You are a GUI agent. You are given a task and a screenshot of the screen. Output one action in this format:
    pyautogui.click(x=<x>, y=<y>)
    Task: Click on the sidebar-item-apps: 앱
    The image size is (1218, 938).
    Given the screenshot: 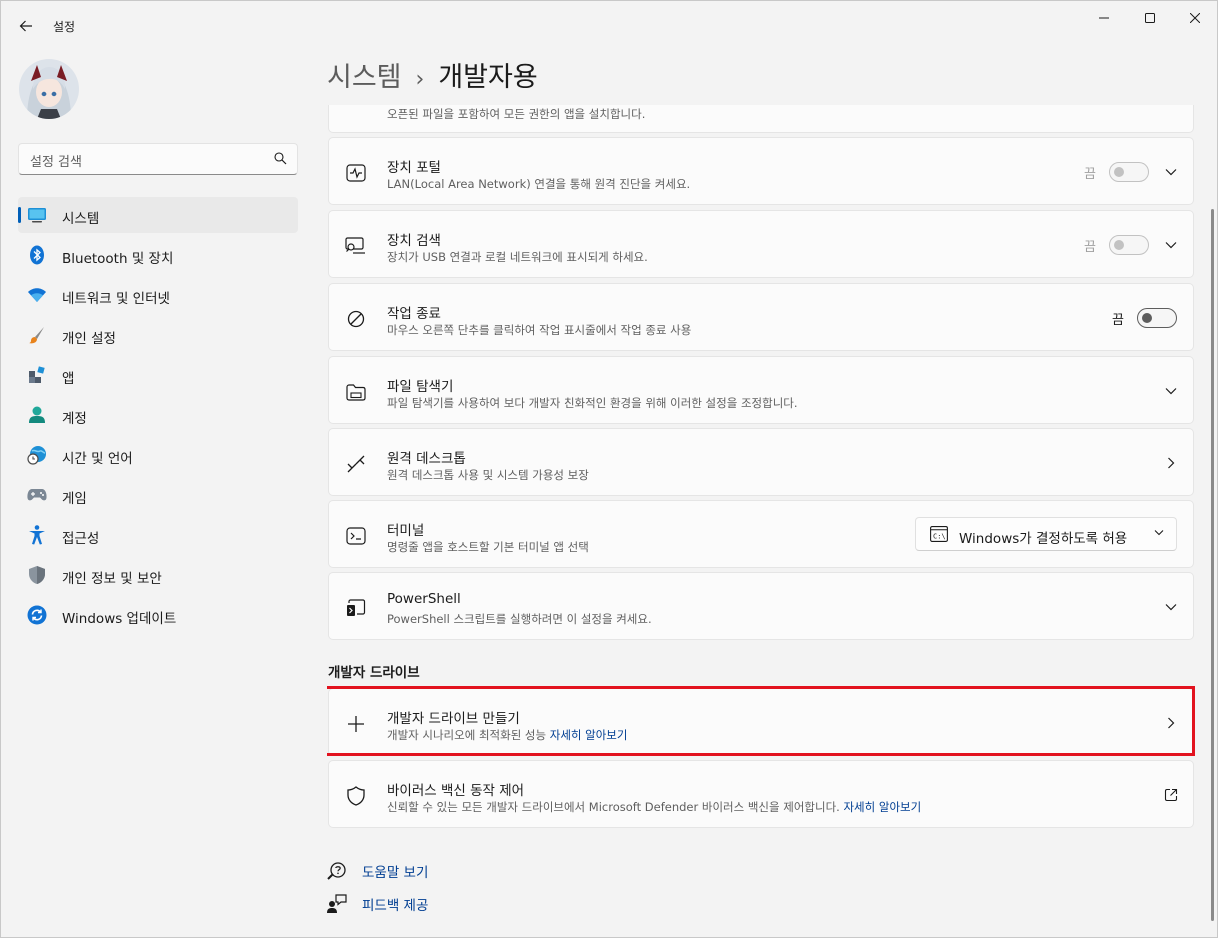 What is the action you would take?
    pyautogui.click(x=158, y=375)
    